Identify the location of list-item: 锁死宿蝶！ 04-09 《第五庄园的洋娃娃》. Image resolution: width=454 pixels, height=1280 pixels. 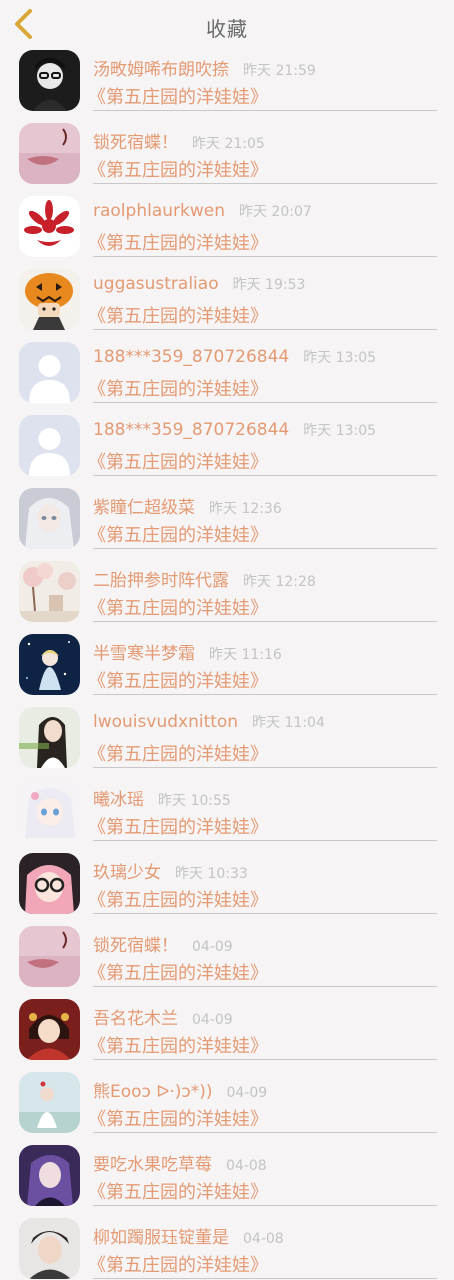
(227, 957).